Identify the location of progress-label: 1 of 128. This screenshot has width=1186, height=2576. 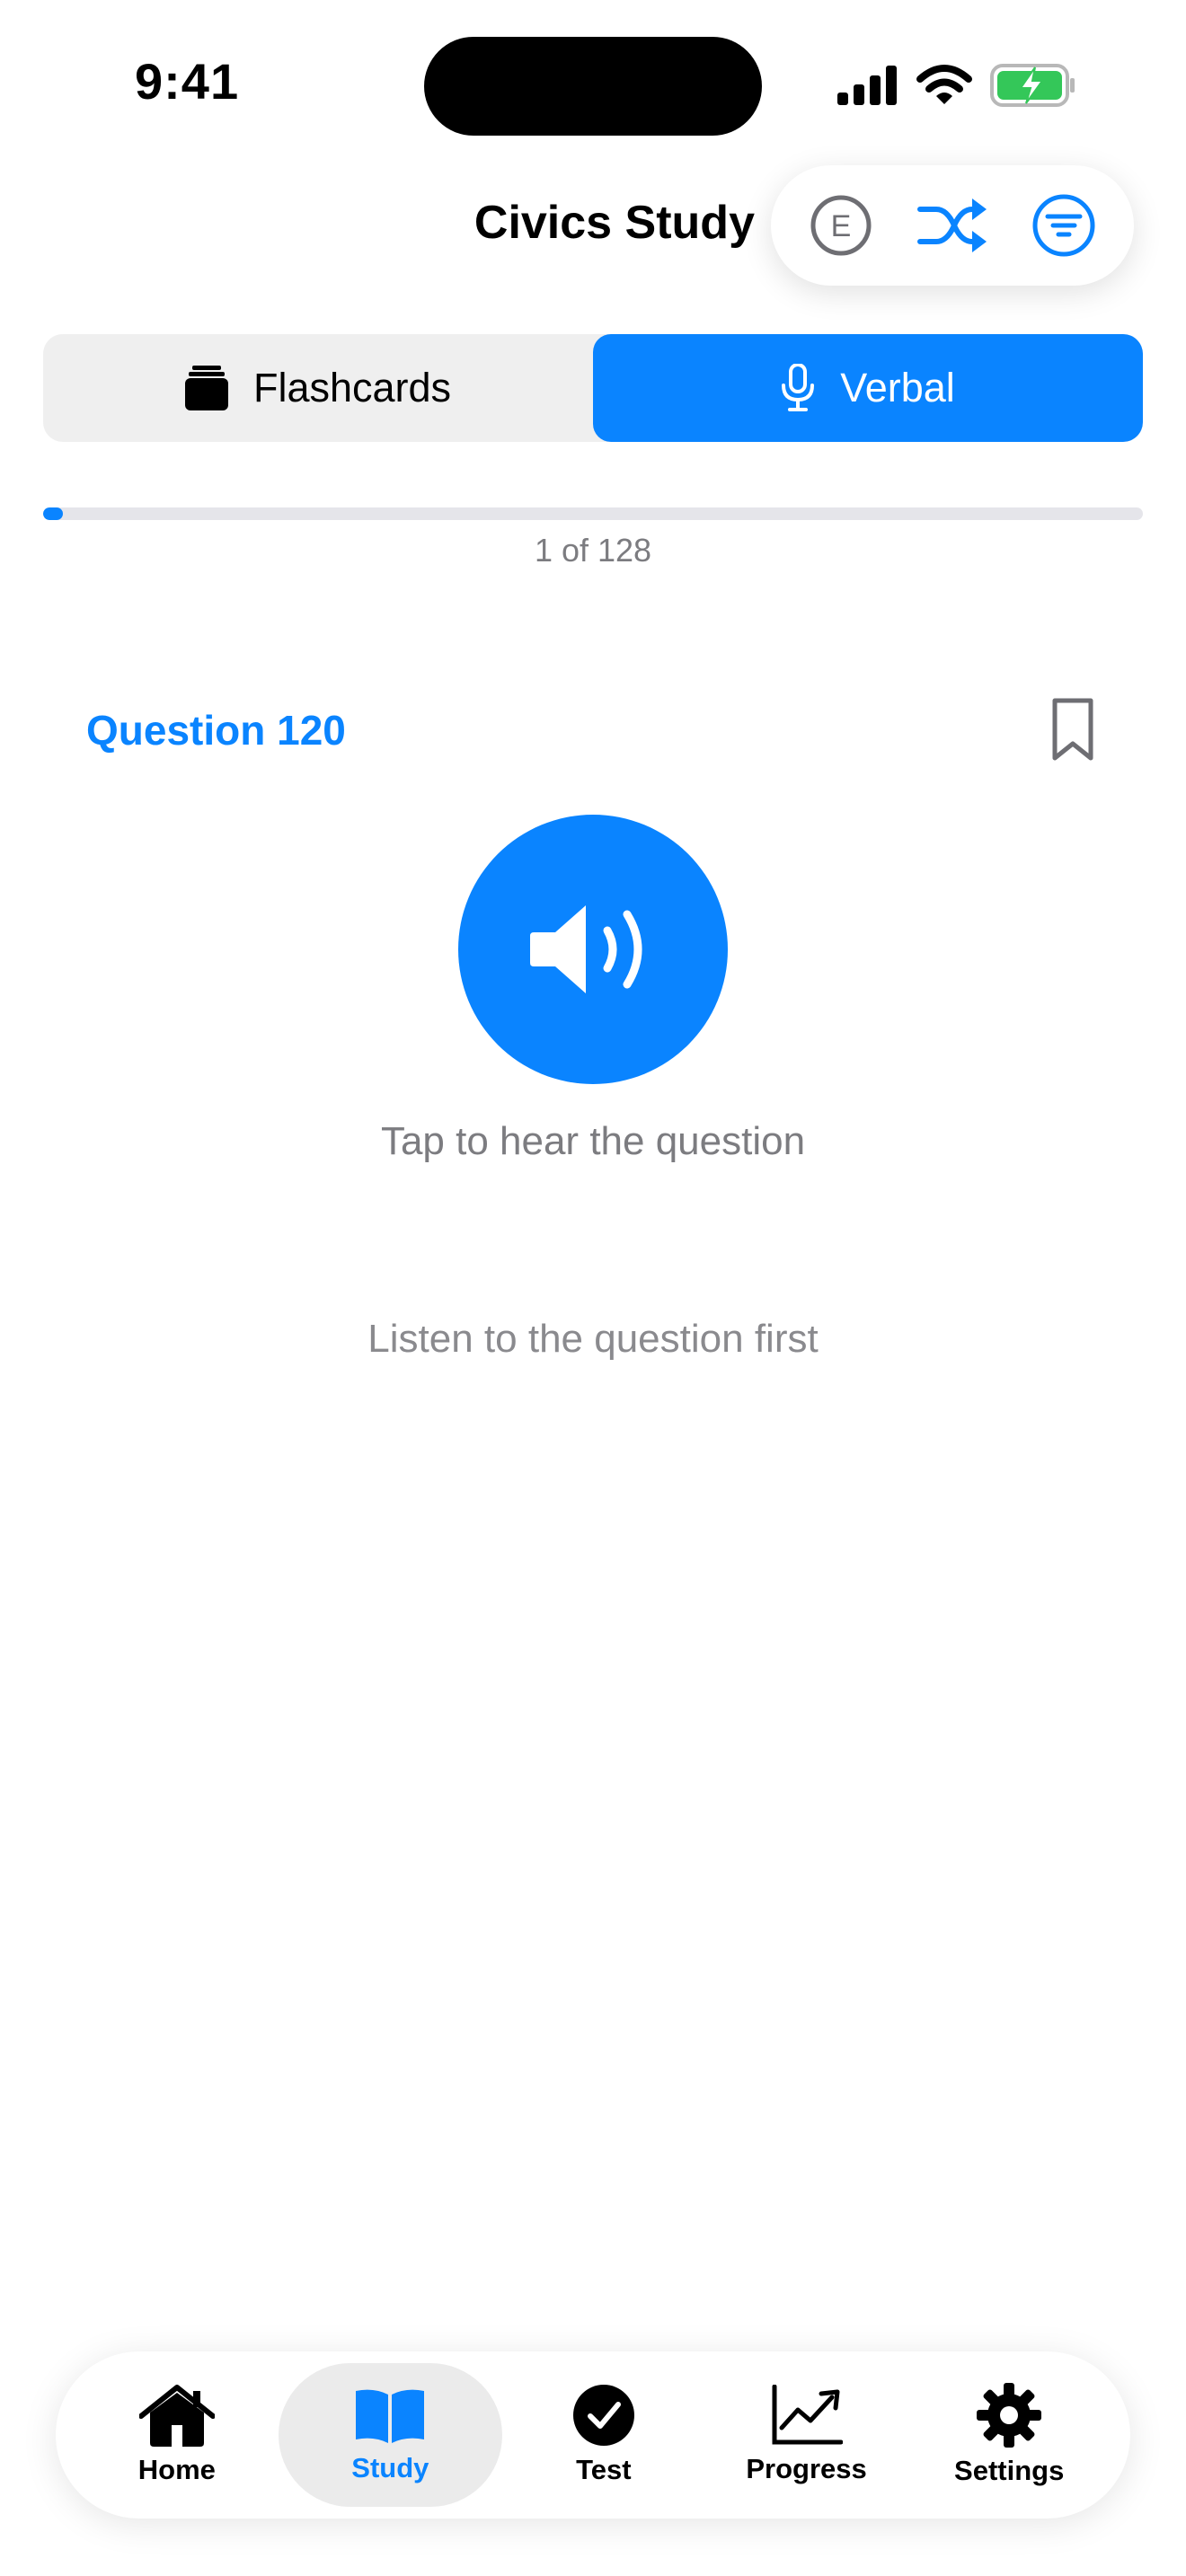
(593, 550).